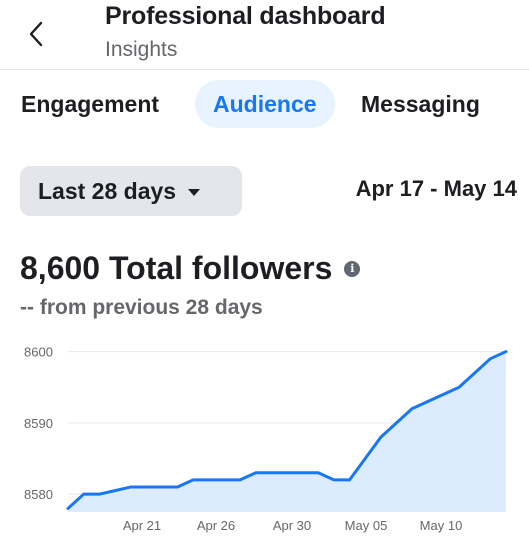  I want to click on date-range-dropdown: Last 28 days, so click(131, 191).